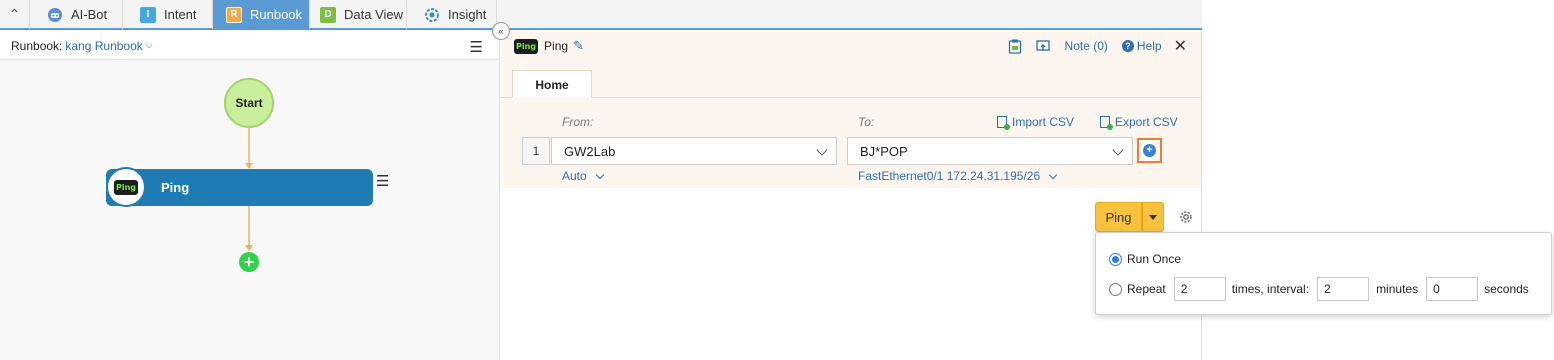  I want to click on from-interface-select: Auto, so click(583, 176).